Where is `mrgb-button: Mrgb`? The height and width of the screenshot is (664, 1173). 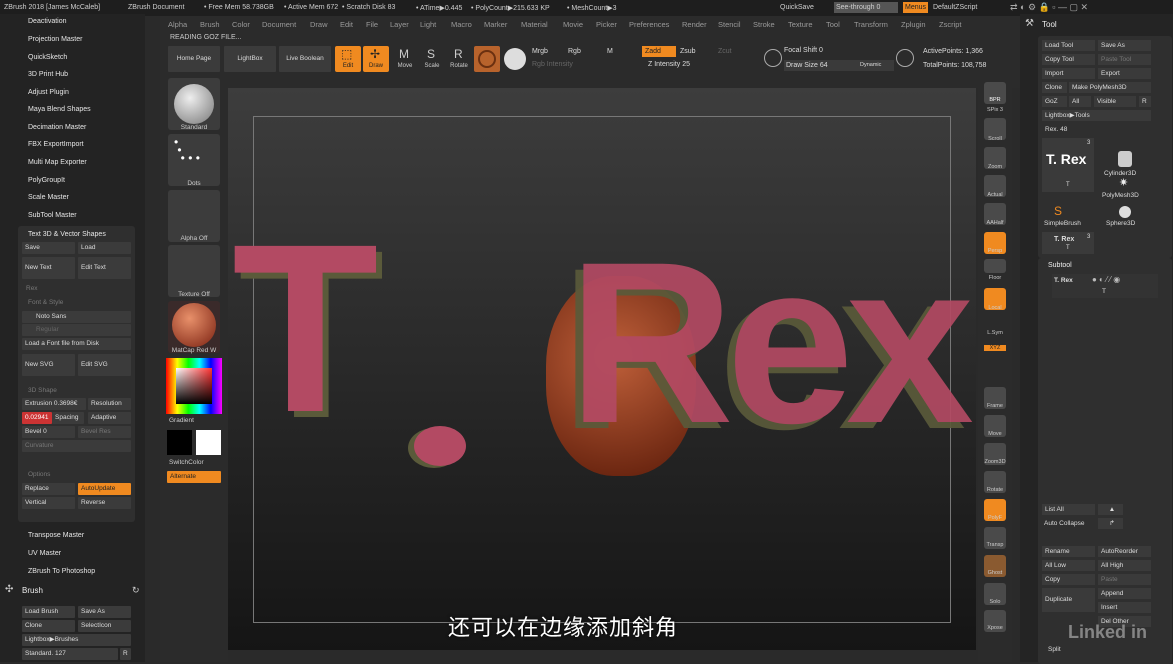 mrgb-button: Mrgb is located at coordinates (540, 51).